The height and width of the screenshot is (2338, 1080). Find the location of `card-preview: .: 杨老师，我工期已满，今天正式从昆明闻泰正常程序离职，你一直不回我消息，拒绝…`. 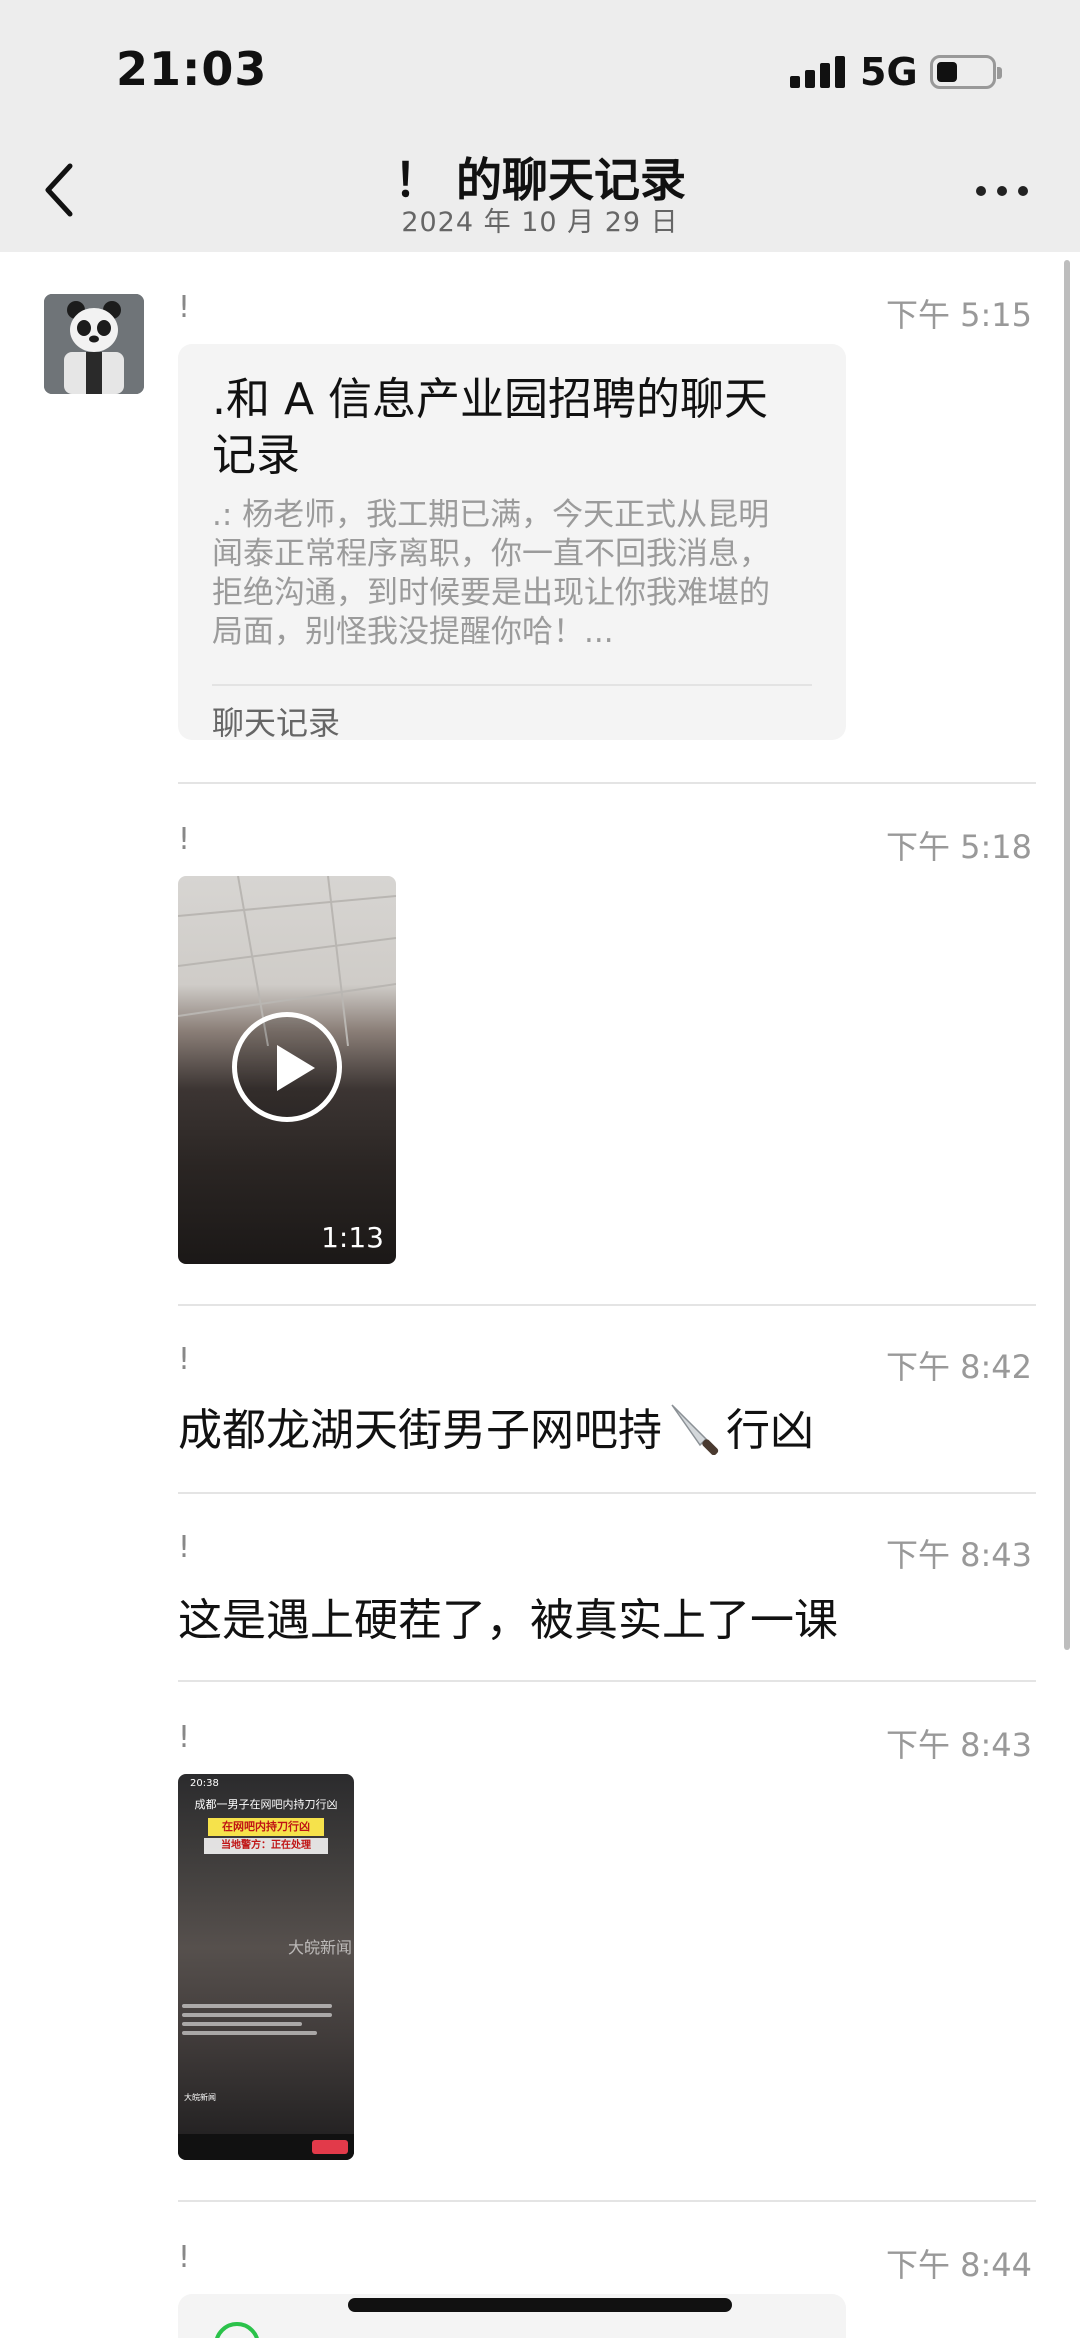

card-preview: .: 杨老师，我工期已满，今天正式从昆明闻泰正常程序离职，你一直不回我消息，拒绝… is located at coordinates (491, 573).